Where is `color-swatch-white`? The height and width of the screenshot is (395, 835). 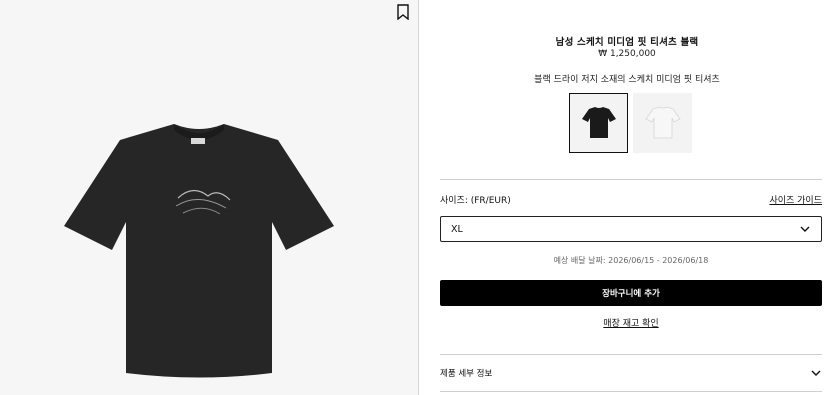 color-swatch-white is located at coordinates (662, 123).